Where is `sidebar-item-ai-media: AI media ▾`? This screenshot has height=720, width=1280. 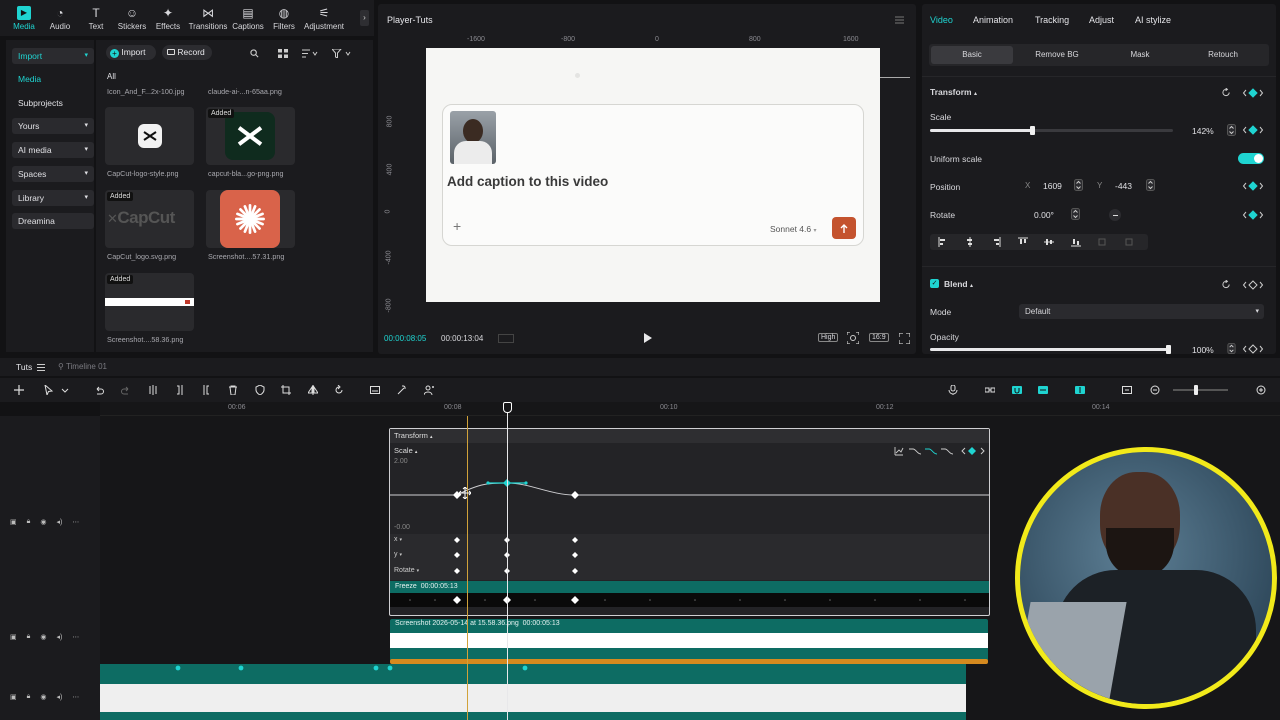 sidebar-item-ai-media: AI media ▾ is located at coordinates (53, 150).